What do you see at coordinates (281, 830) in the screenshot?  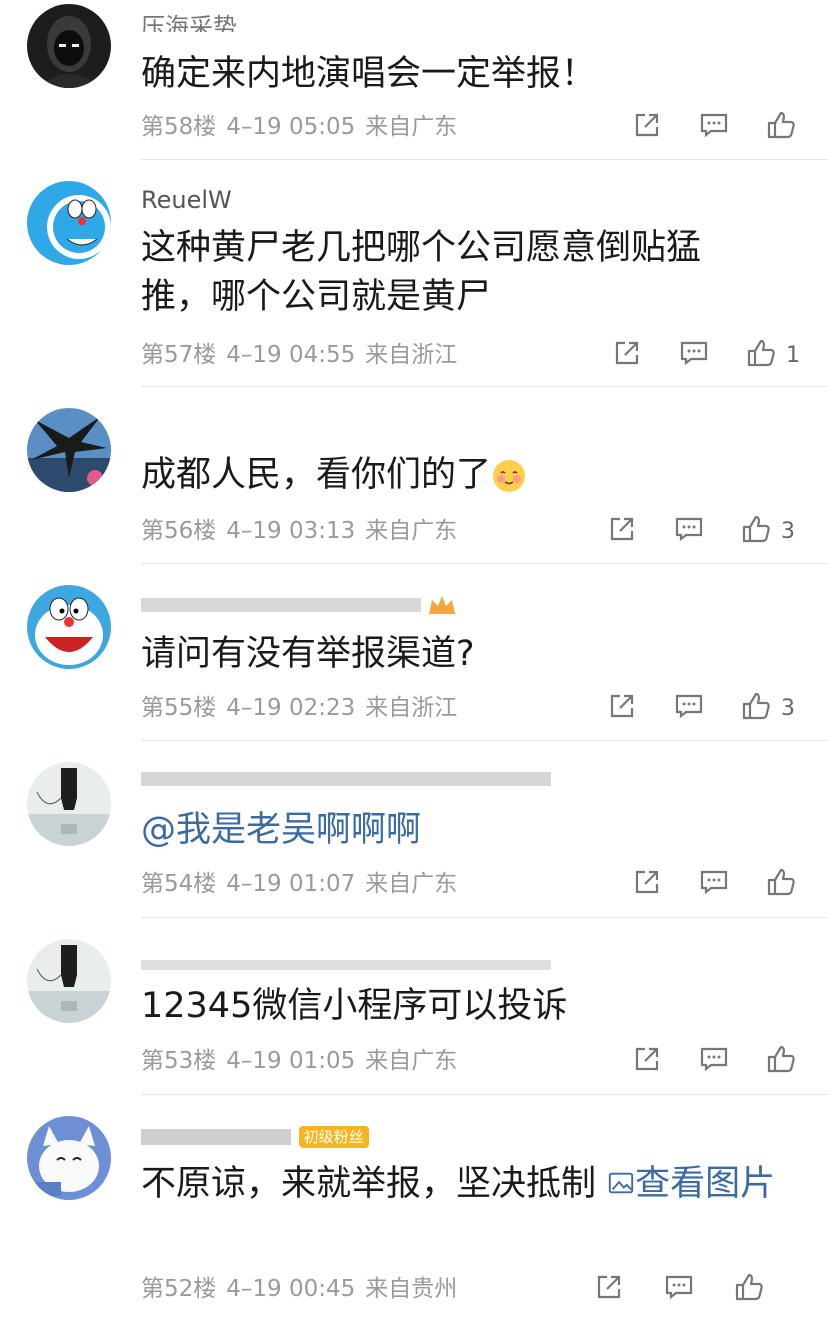 I see `mention-link: @我是老吴啊啊啊` at bounding box center [281, 830].